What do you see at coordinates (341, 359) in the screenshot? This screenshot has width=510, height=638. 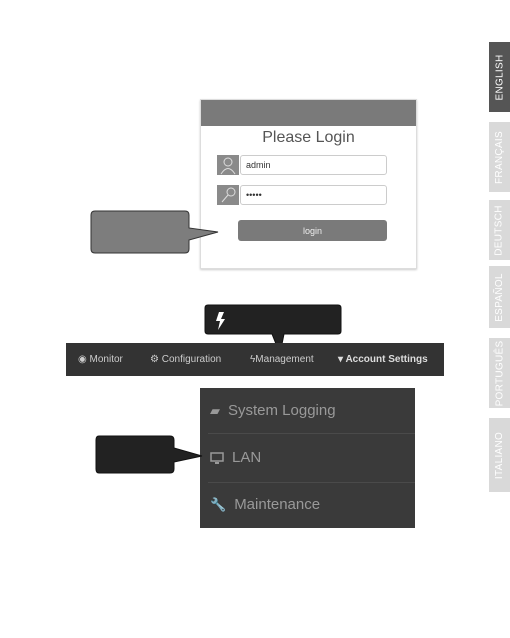 I see `caret-down-icon: ▾` at bounding box center [341, 359].